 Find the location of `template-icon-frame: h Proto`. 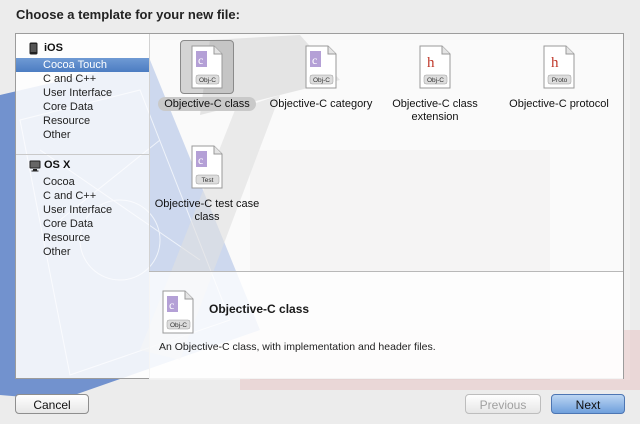

template-icon-frame: h Proto is located at coordinates (559, 67).